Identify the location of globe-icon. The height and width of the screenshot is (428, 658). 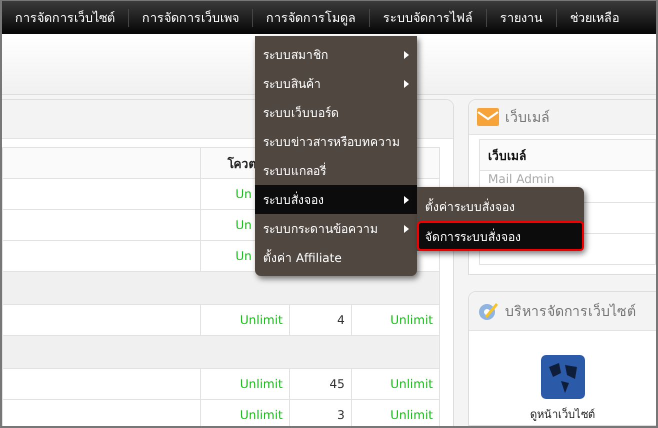
(562, 377).